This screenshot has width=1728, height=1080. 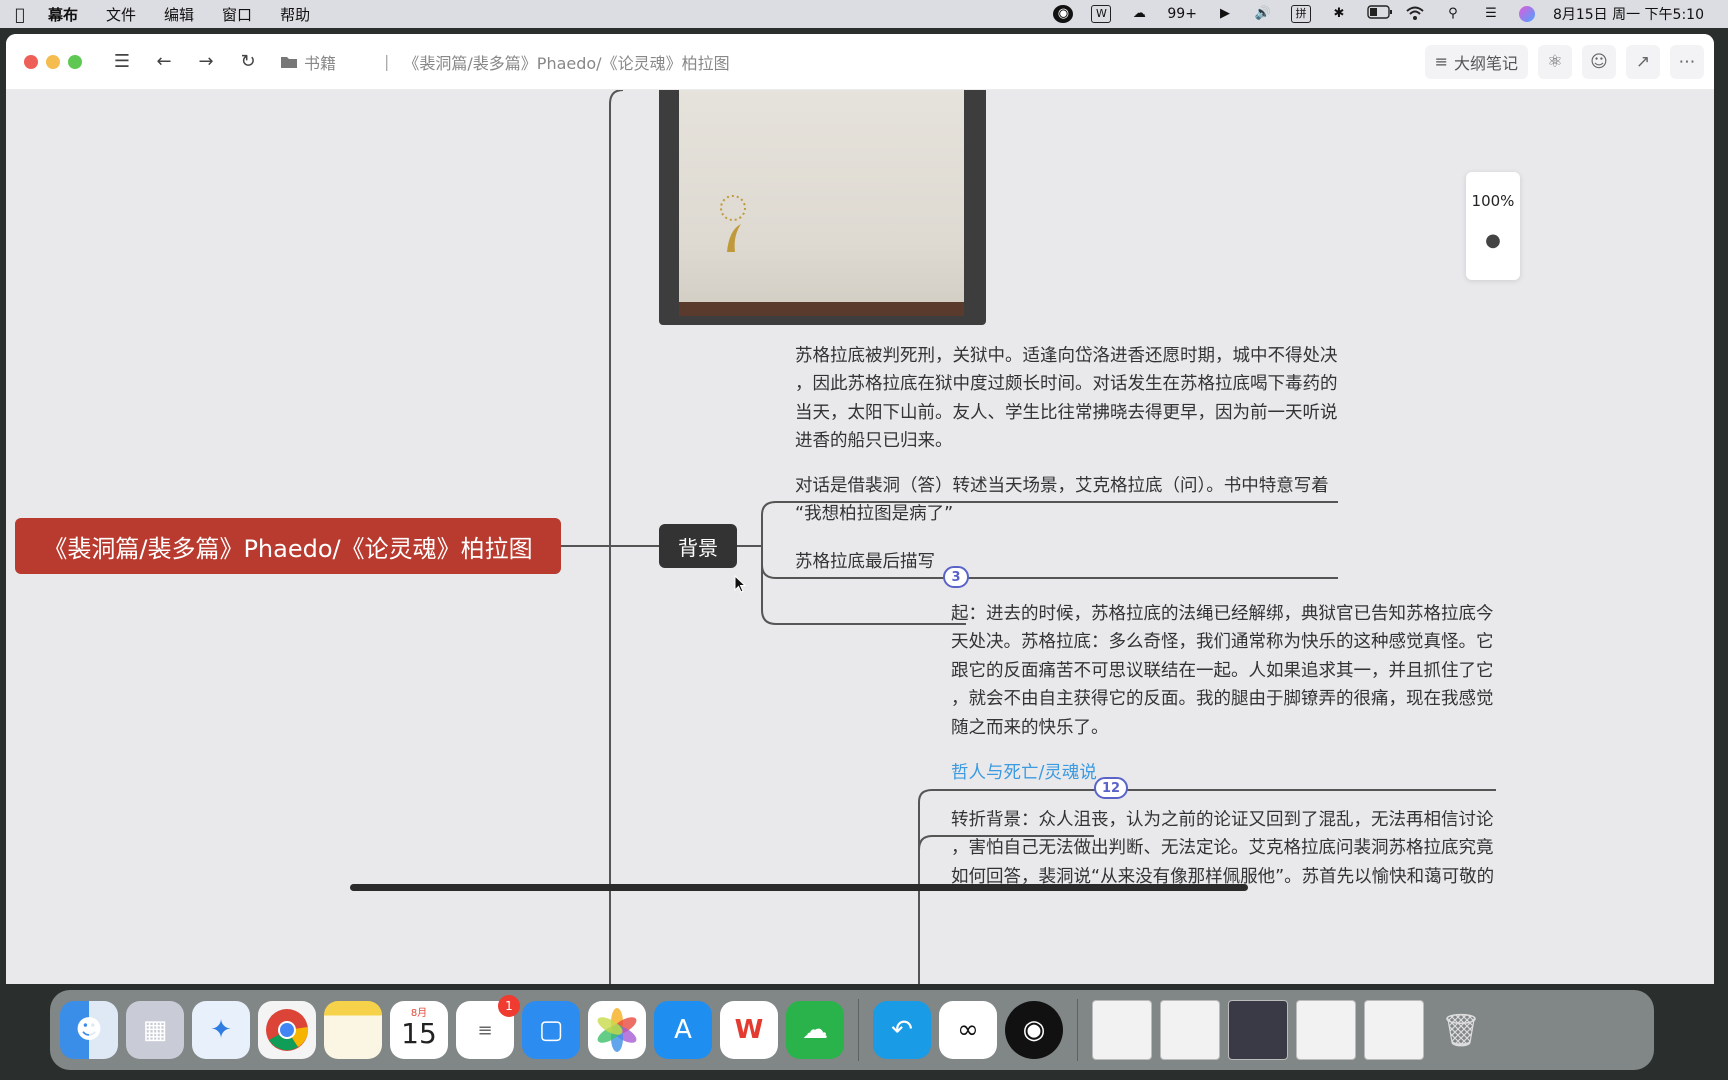 I want to click on last-scene-node: 苏格拉底最后描写, so click(x=865, y=560).